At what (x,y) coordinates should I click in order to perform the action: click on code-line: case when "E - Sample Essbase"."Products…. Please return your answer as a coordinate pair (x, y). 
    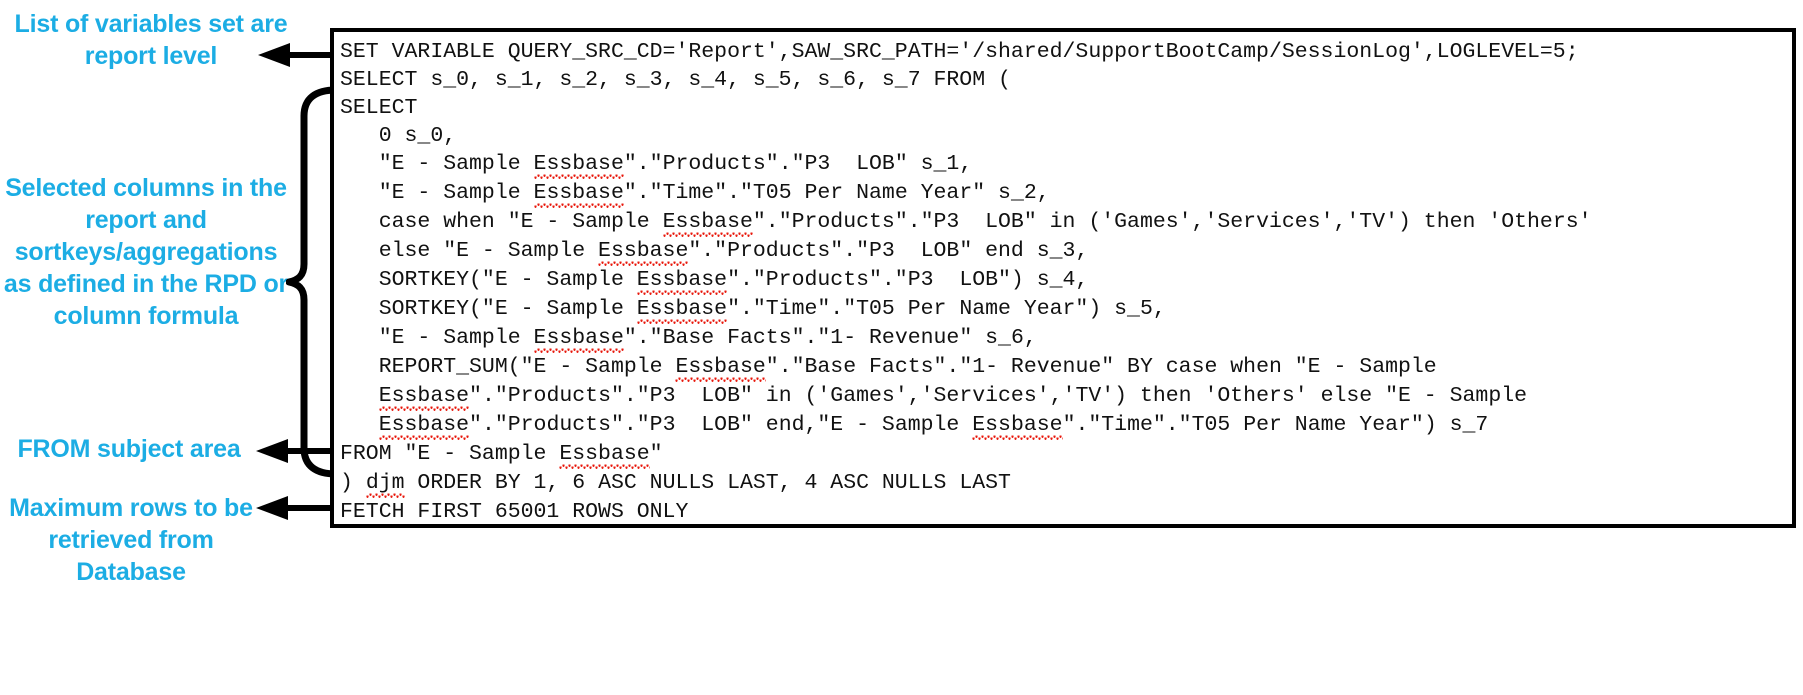
    Looking at the image, I should click on (1066, 222).